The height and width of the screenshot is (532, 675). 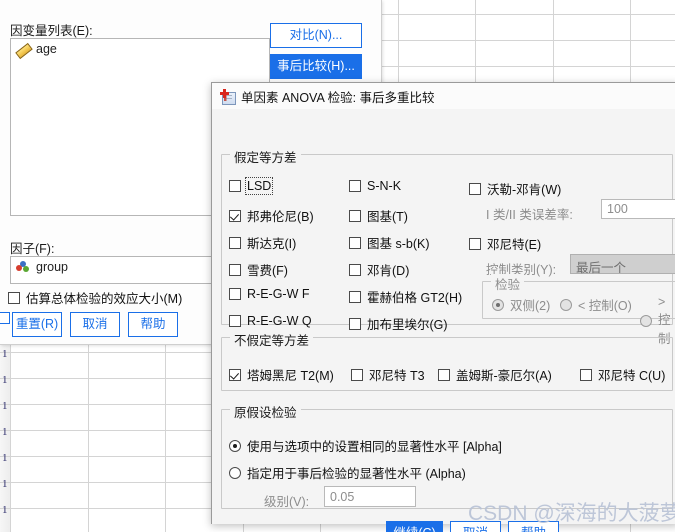 I want to click on cancel-button: 取消, so click(x=95, y=324).